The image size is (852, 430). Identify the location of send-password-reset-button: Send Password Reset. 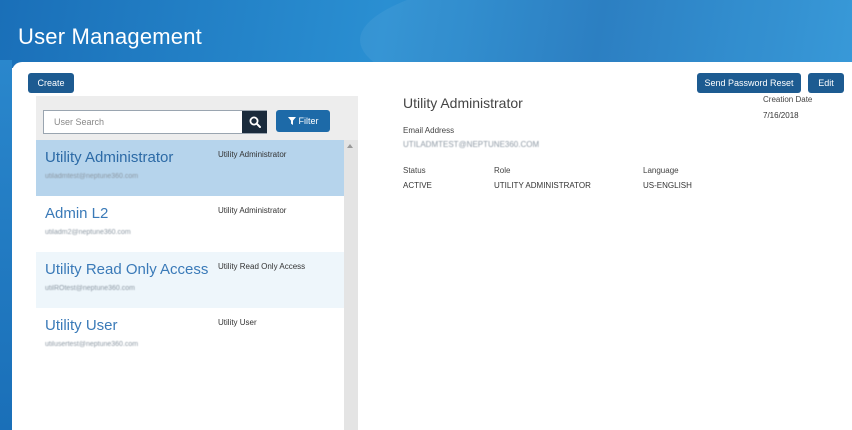
(749, 83).